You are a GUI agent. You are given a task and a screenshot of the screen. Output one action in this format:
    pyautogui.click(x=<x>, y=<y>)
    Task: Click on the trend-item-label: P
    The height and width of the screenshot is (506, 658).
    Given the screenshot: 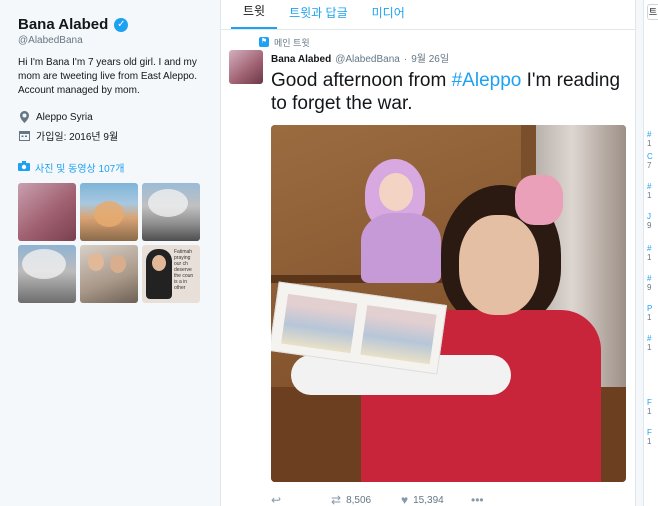 What is the action you would take?
    pyautogui.click(x=650, y=308)
    